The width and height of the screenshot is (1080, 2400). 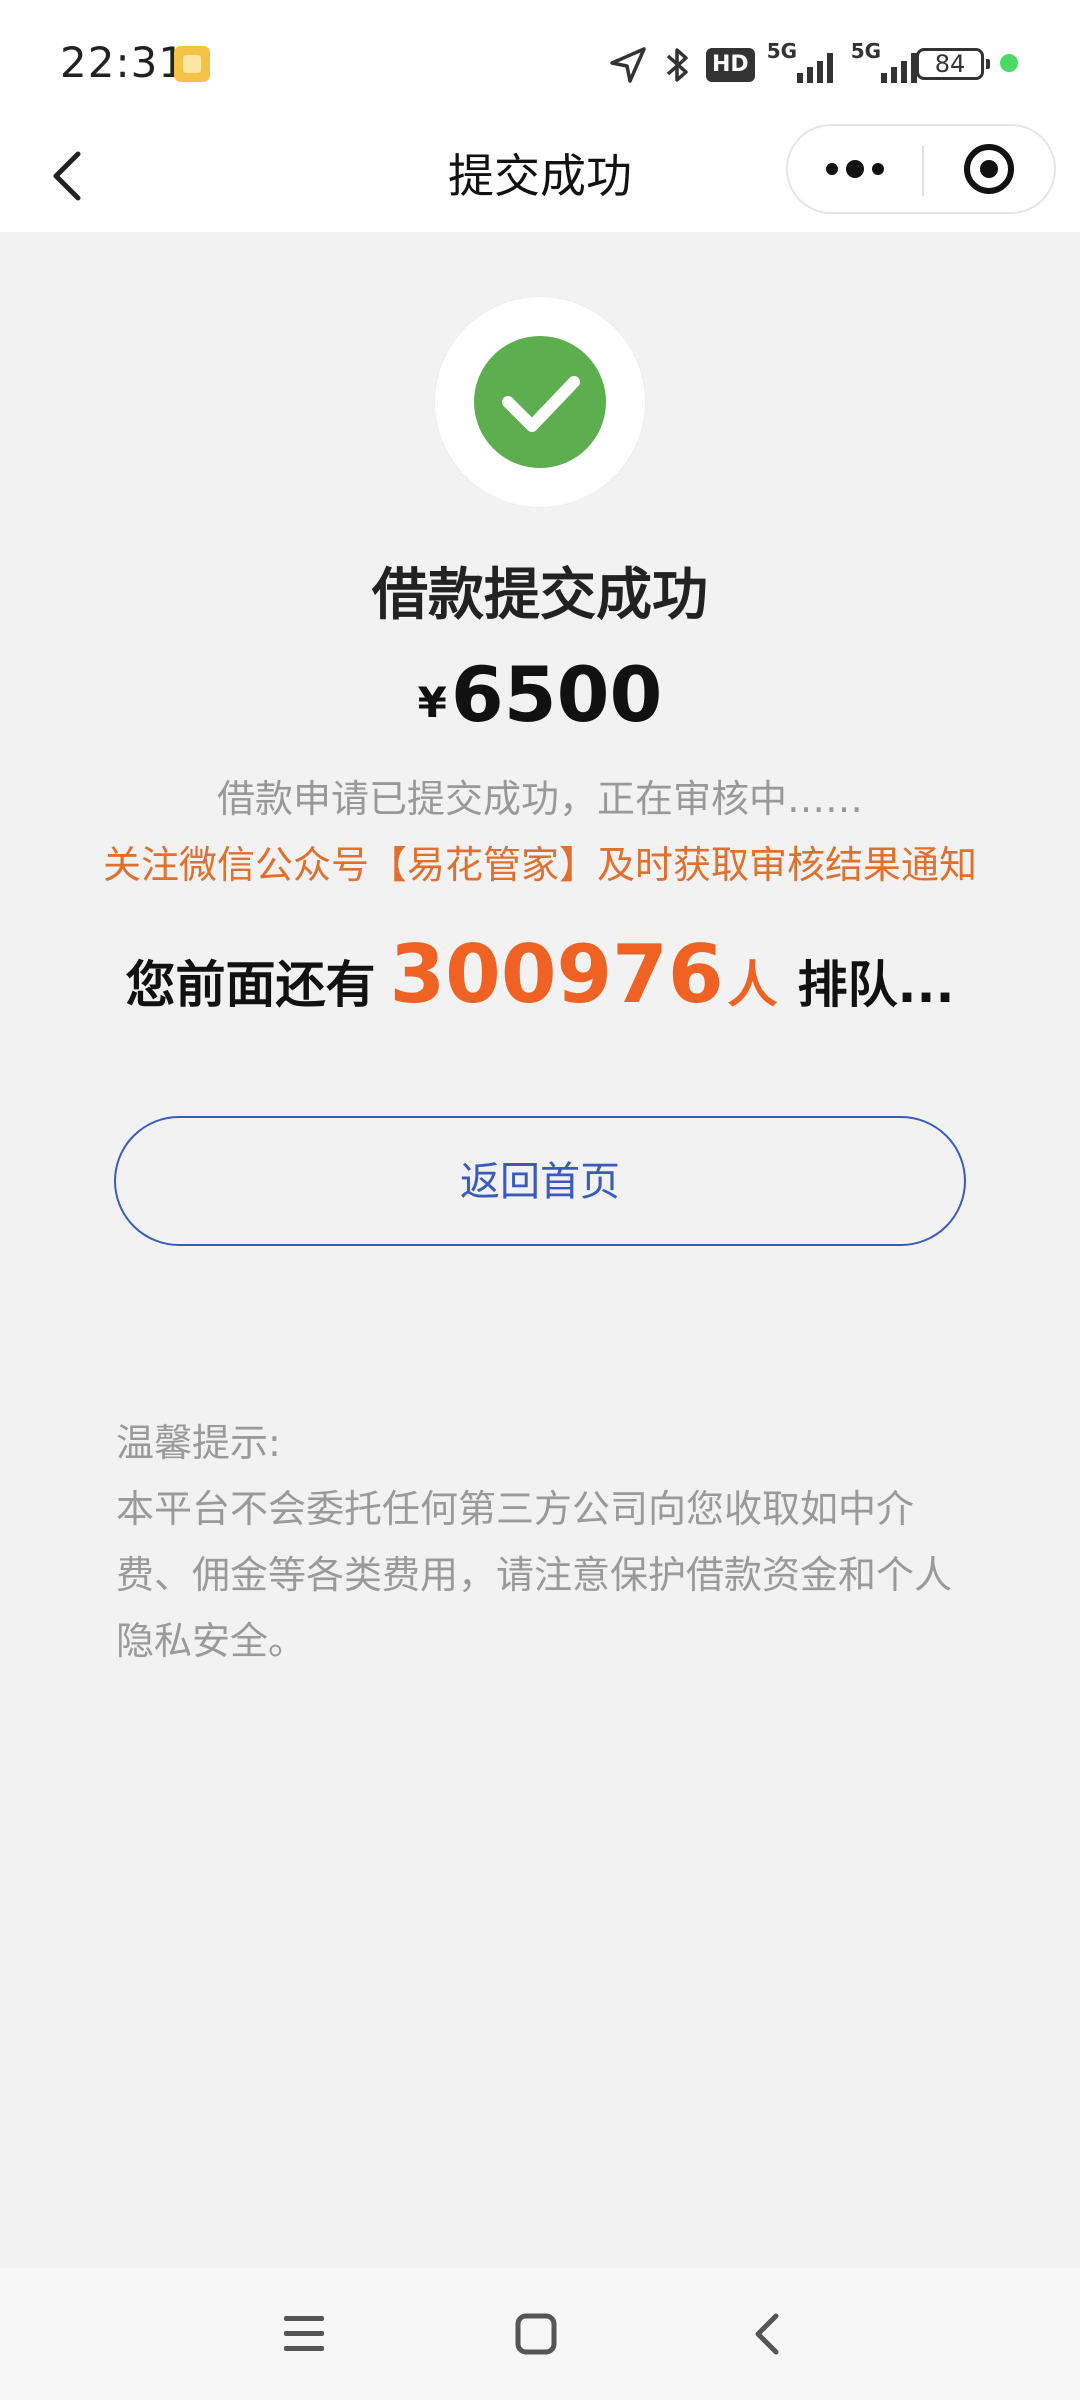 I want to click on location-arrow-icon, so click(x=628, y=65).